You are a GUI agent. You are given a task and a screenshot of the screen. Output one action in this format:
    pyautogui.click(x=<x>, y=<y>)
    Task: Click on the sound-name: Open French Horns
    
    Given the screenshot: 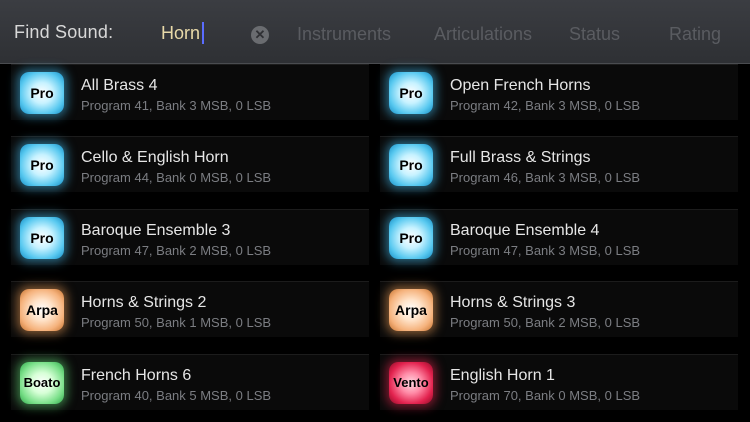 What is the action you would take?
    pyautogui.click(x=520, y=85)
    